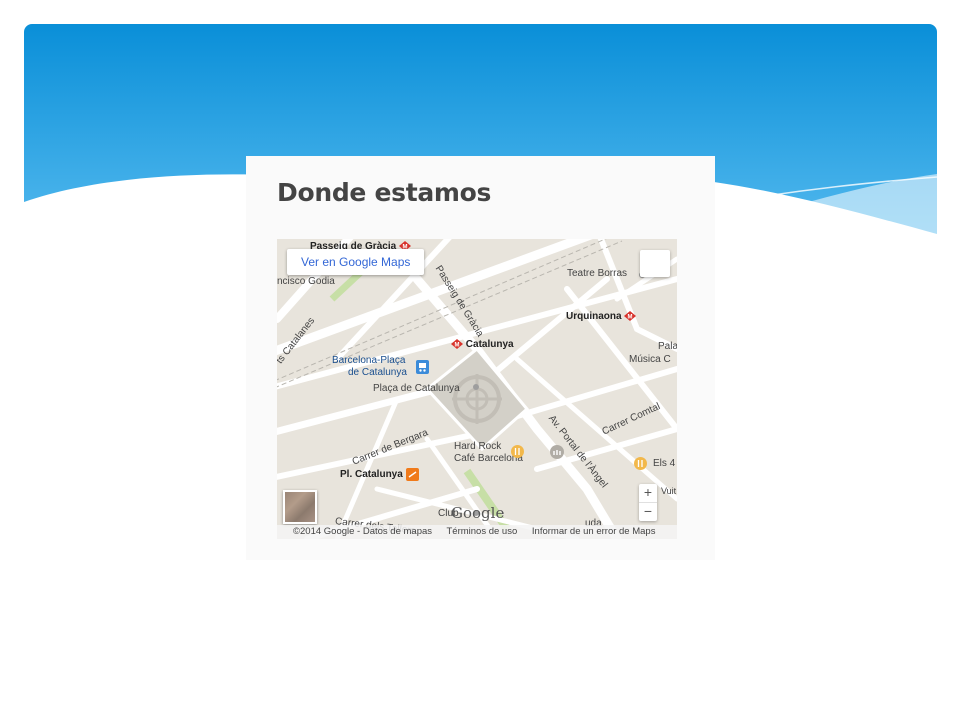  I want to click on terms-of-use-link: Términos de uso, so click(482, 531).